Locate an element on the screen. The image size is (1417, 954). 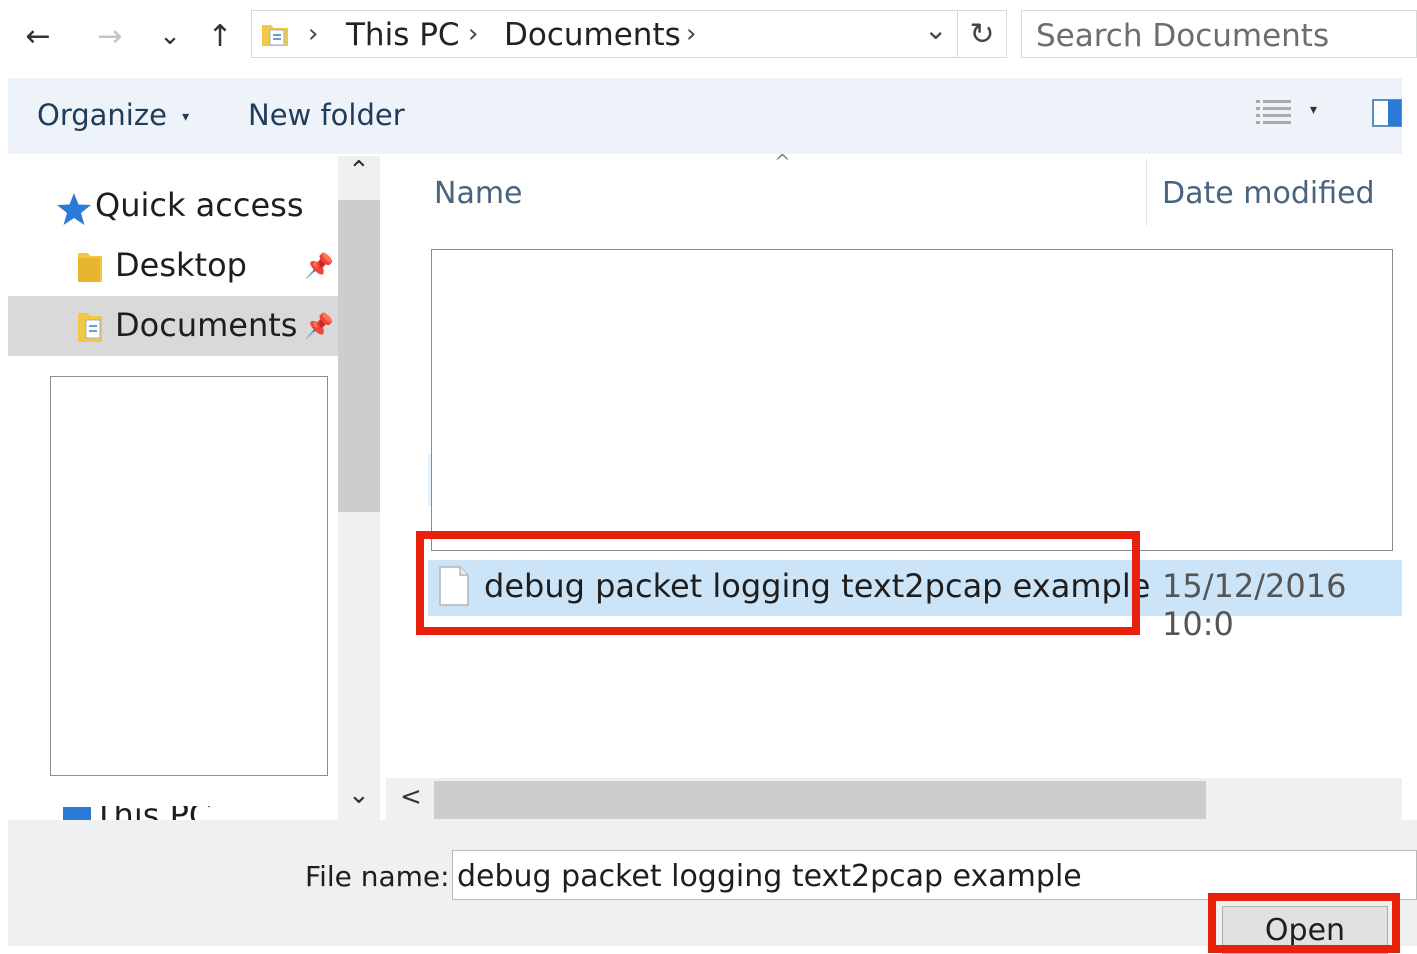
view-options-caret-icon: ▾ is located at coordinates (1313, 110).